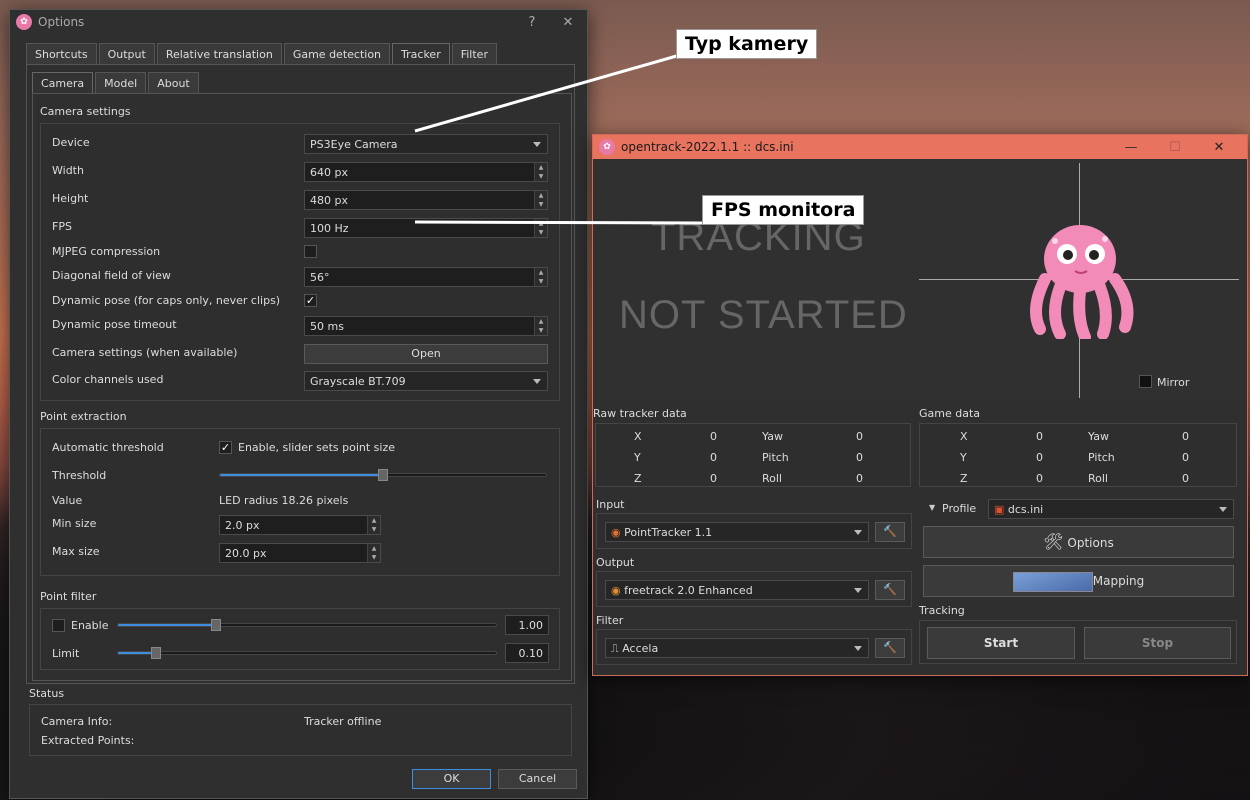 This screenshot has width=1250, height=800. Describe the element at coordinates (310, 300) in the screenshot. I see `dynpose-checkbox: ✓` at that location.